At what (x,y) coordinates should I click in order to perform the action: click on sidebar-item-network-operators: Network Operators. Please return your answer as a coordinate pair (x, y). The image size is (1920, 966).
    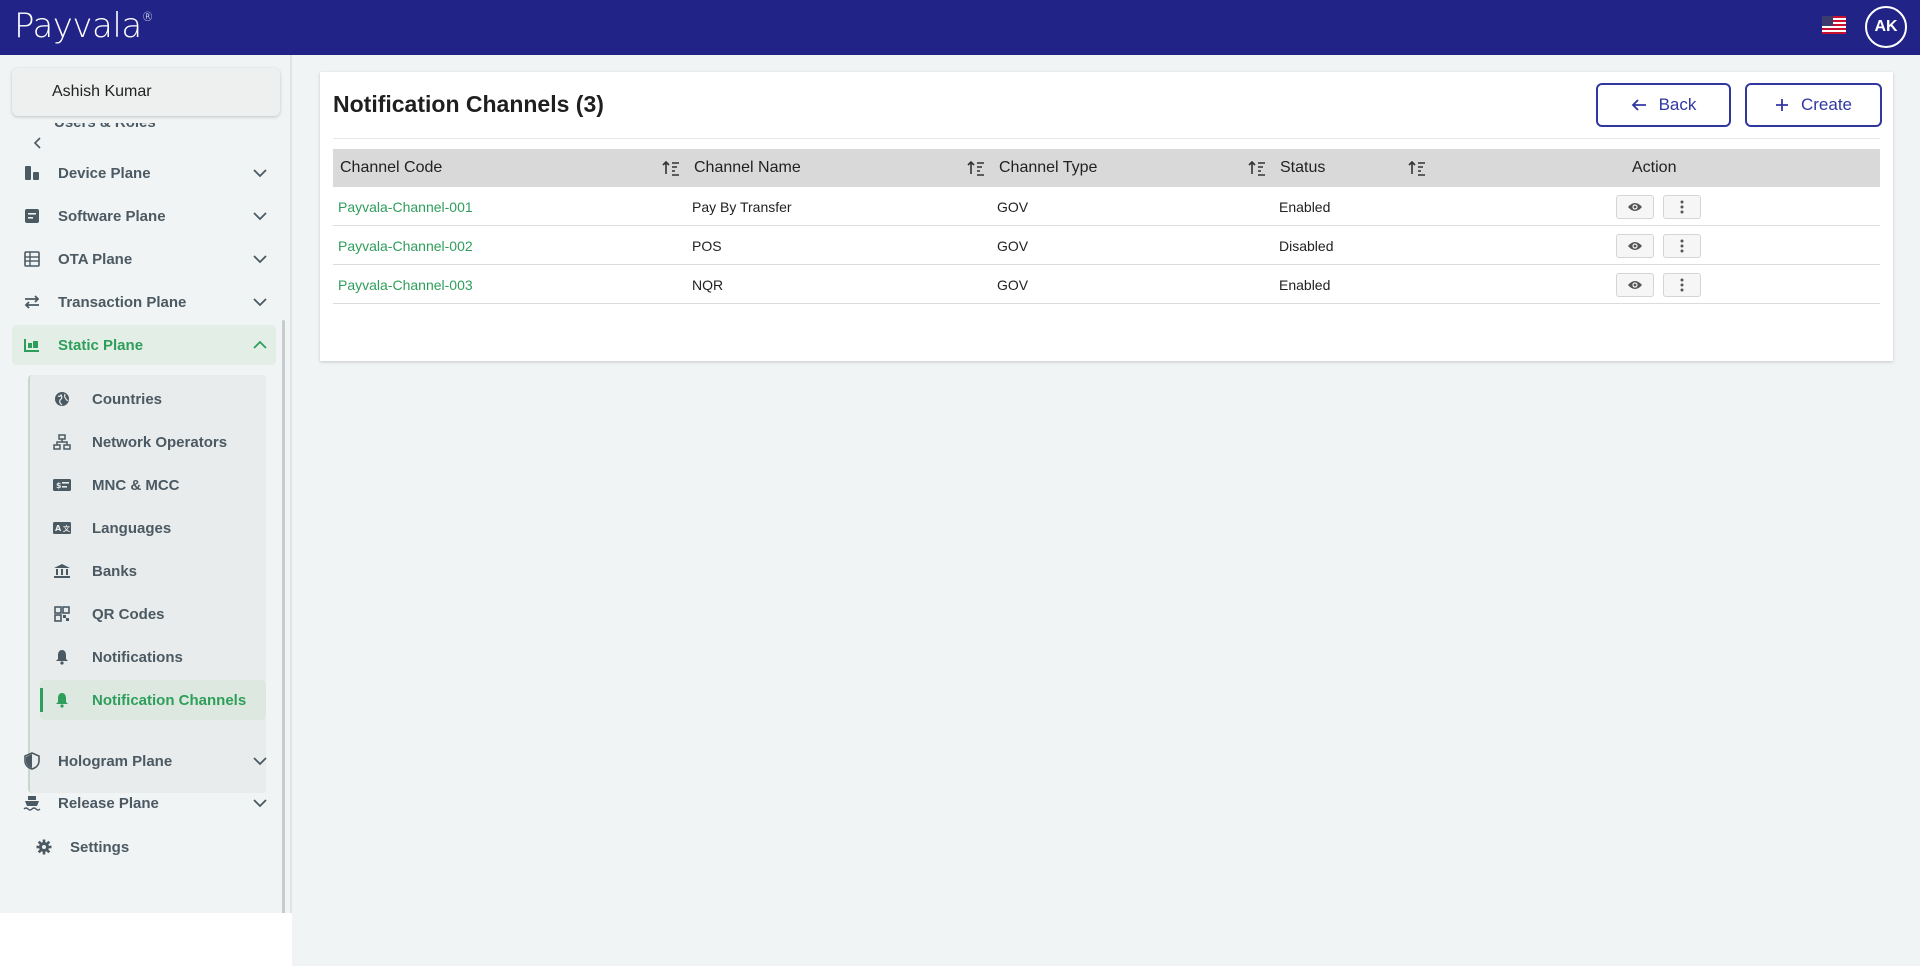
    Looking at the image, I should click on (153, 442).